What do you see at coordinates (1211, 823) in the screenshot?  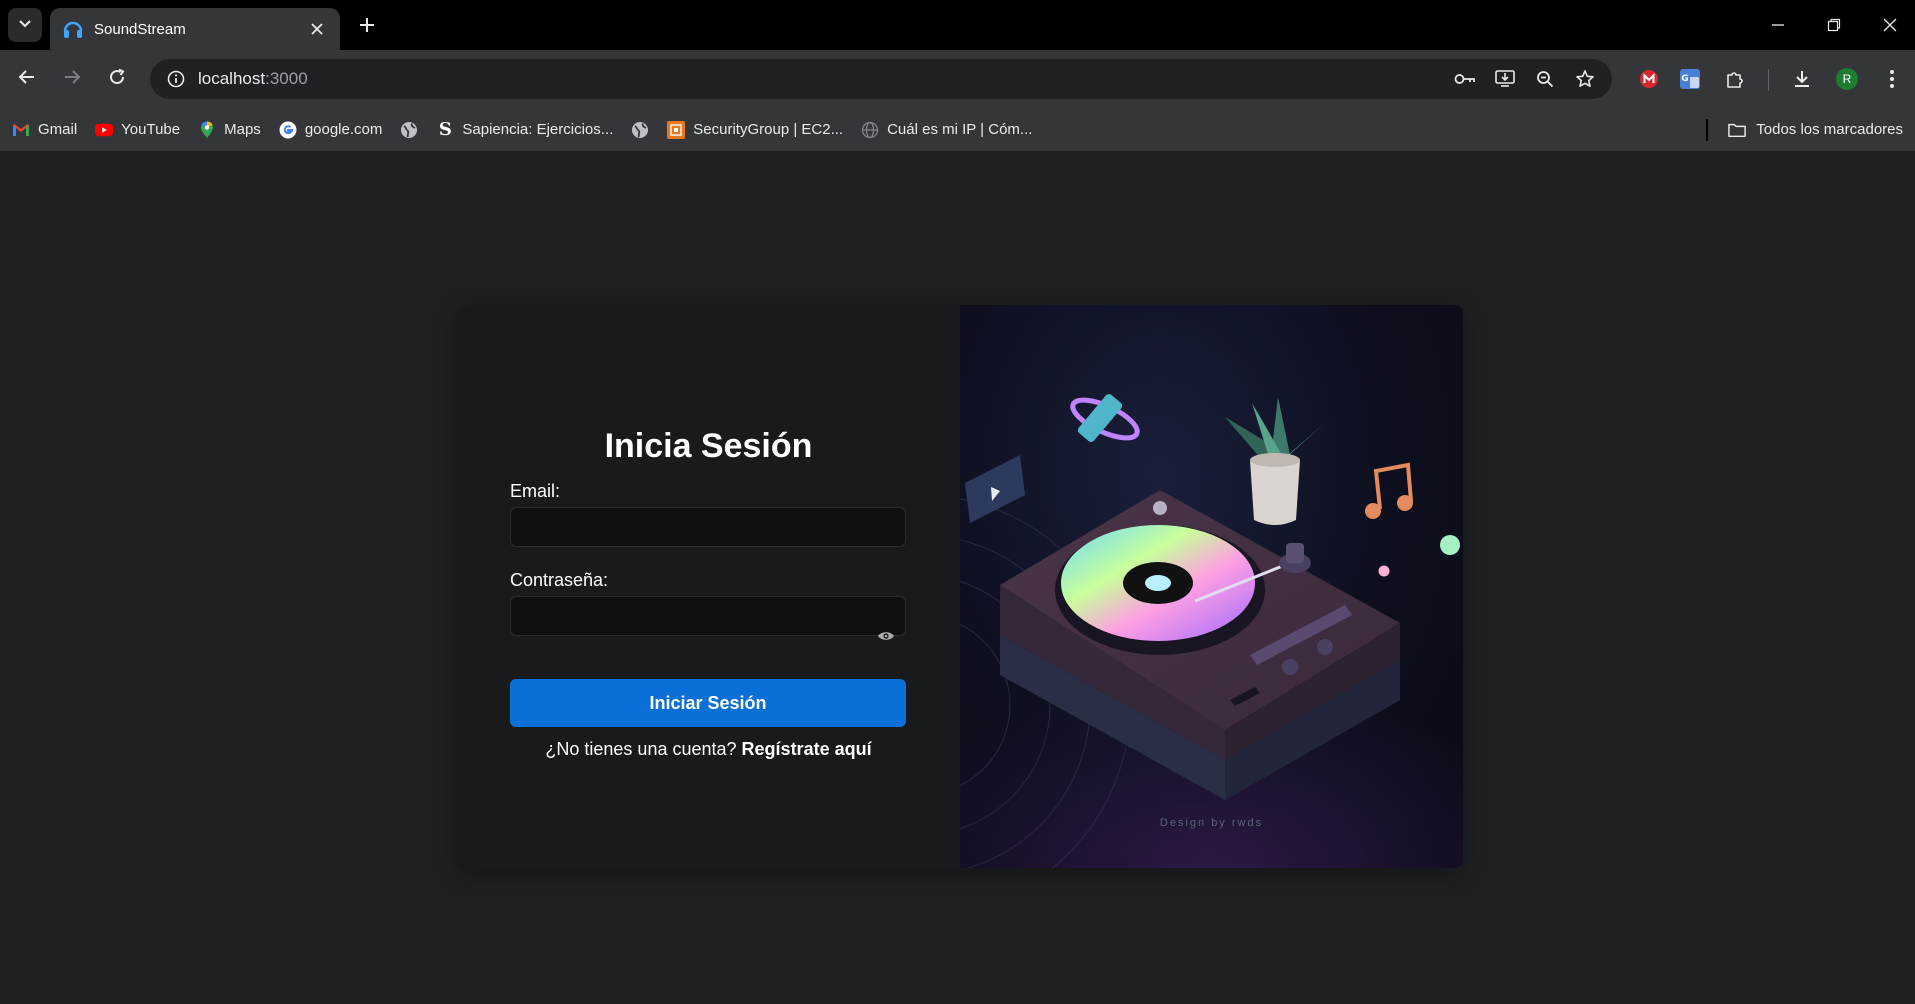 I see `design-credit: Design by rwds` at bounding box center [1211, 823].